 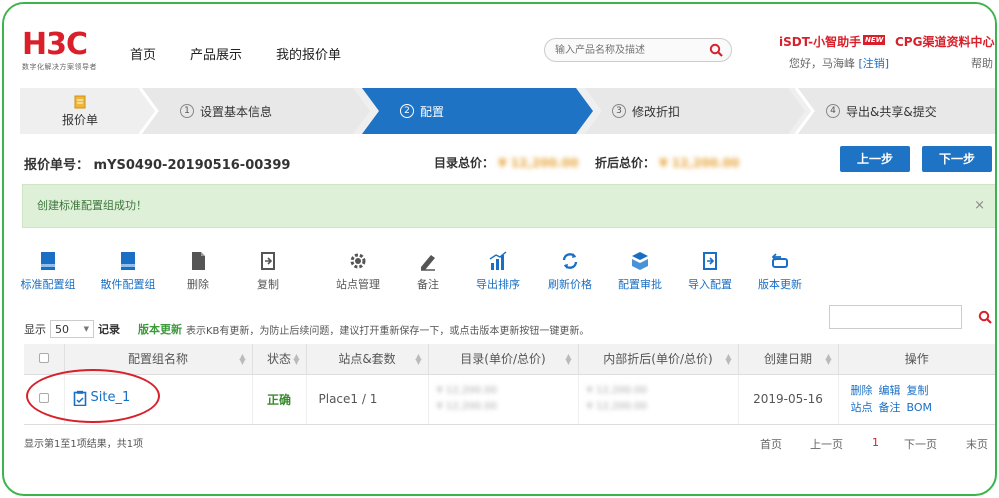 I want to click on step-configure: 2 配置, so click(x=422, y=111).